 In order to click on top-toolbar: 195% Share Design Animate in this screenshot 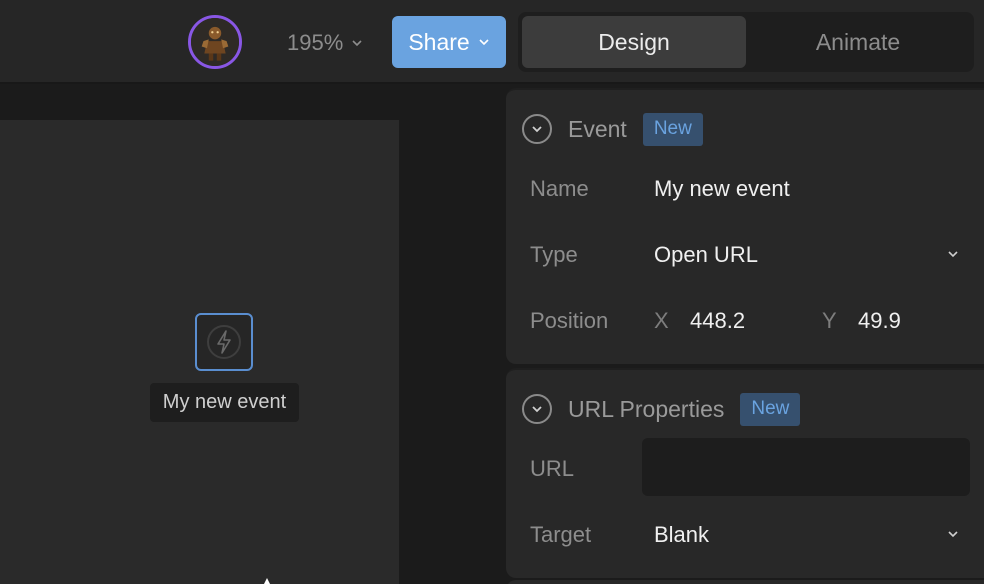, I will do `click(492, 42)`.